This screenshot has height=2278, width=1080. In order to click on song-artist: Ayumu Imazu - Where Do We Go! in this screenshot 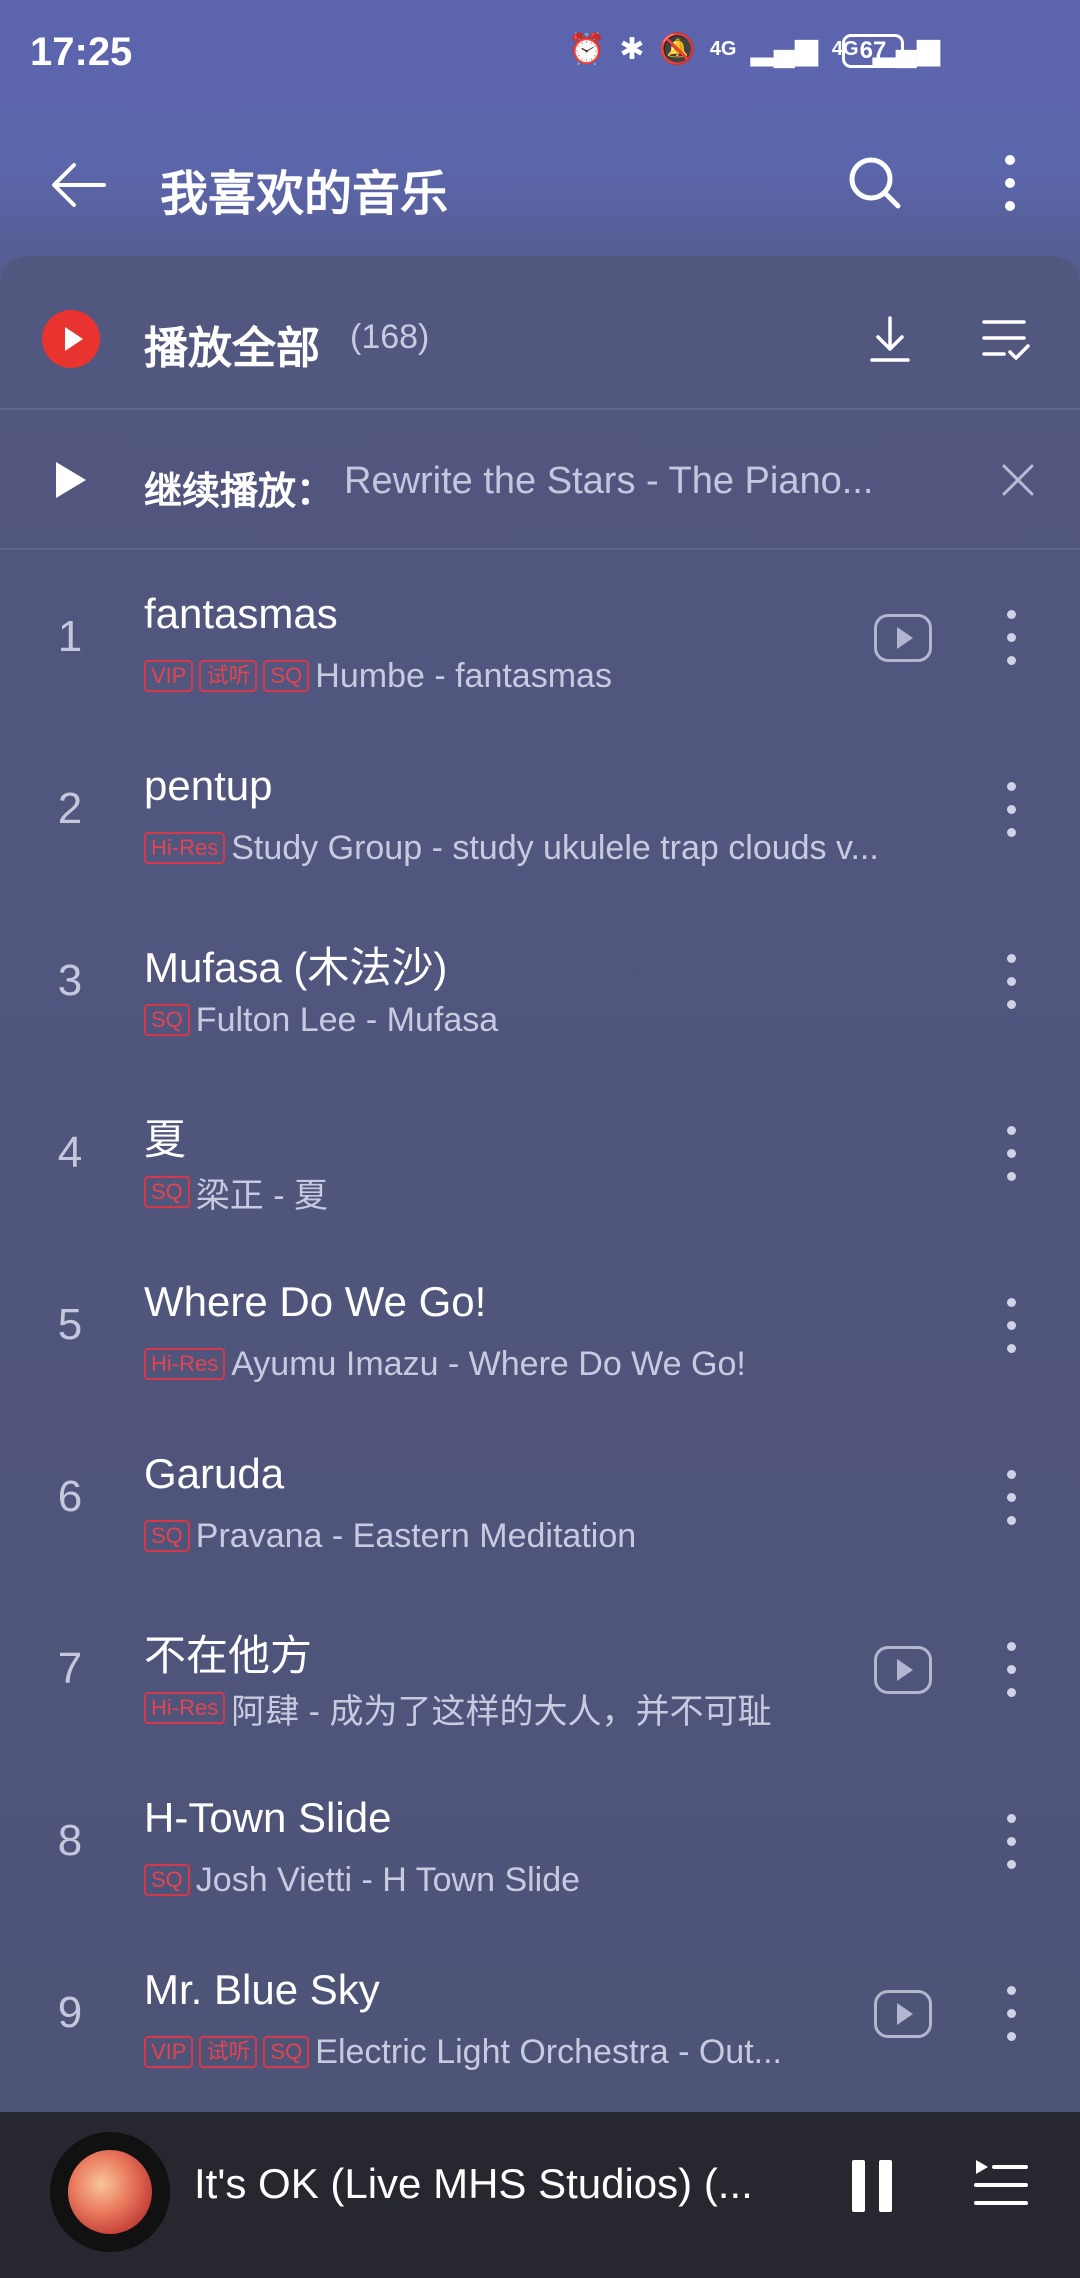, I will do `click(488, 1363)`.